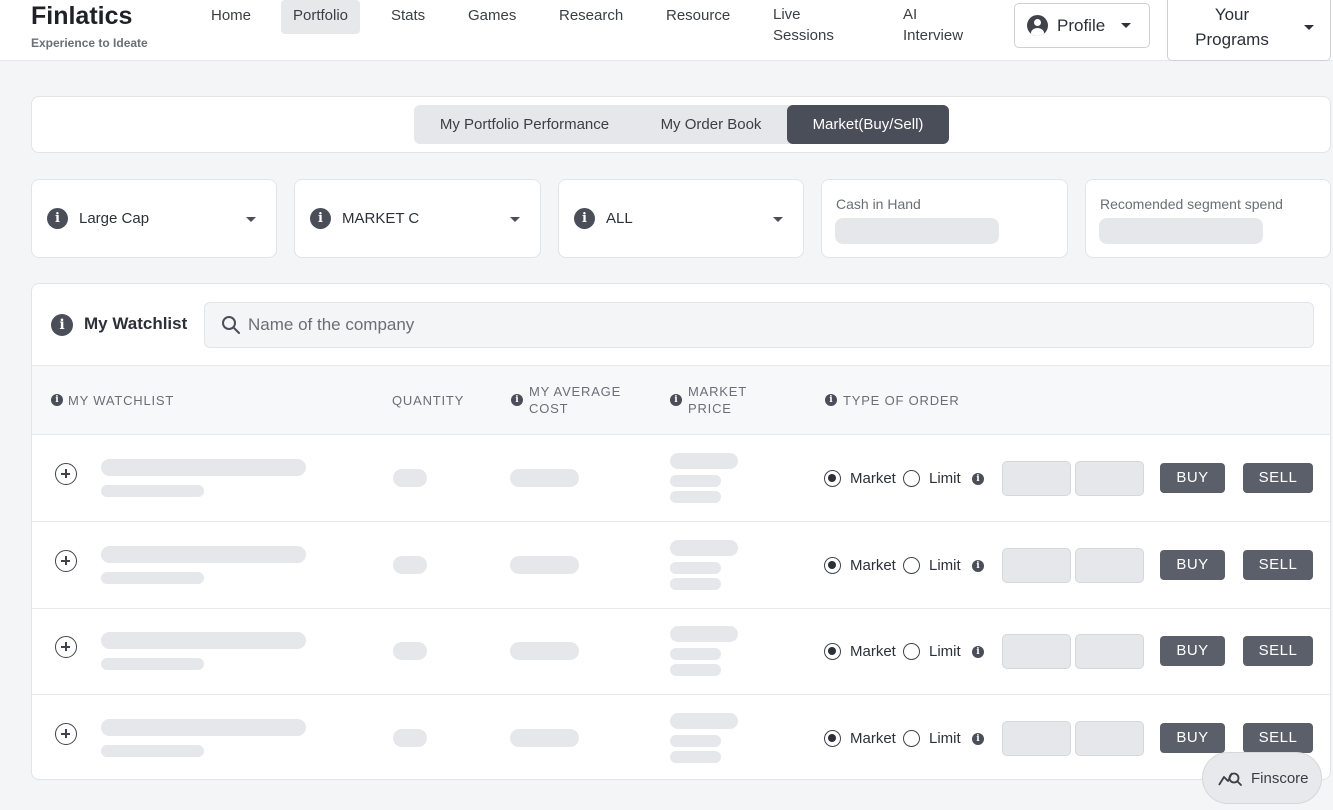 The height and width of the screenshot is (810, 1333). What do you see at coordinates (524, 124) in the screenshot?
I see `tab-portfolio-performance: My Portfolio Performance` at bounding box center [524, 124].